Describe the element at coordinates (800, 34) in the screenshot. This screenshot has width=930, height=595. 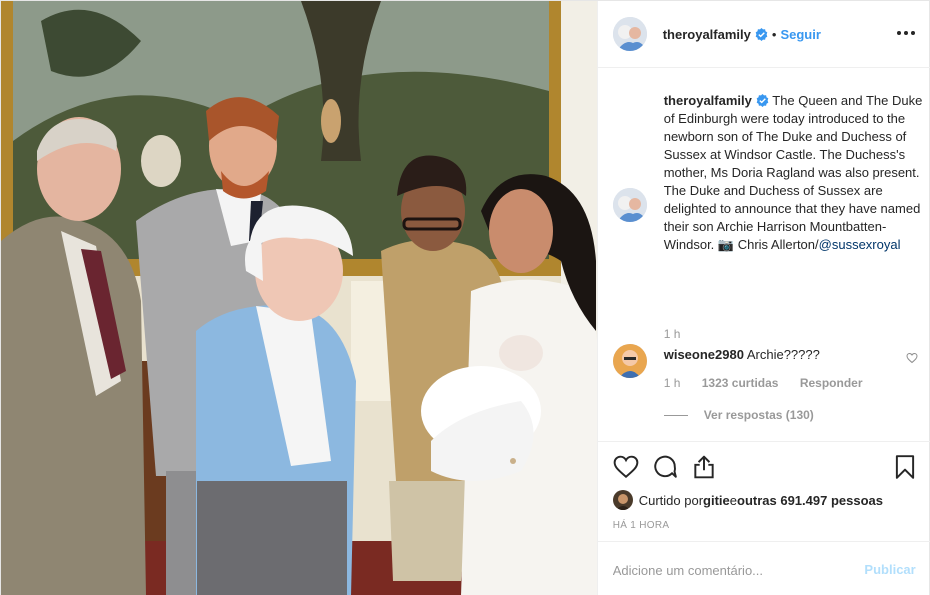
I see `follow-button: Seguir` at that location.